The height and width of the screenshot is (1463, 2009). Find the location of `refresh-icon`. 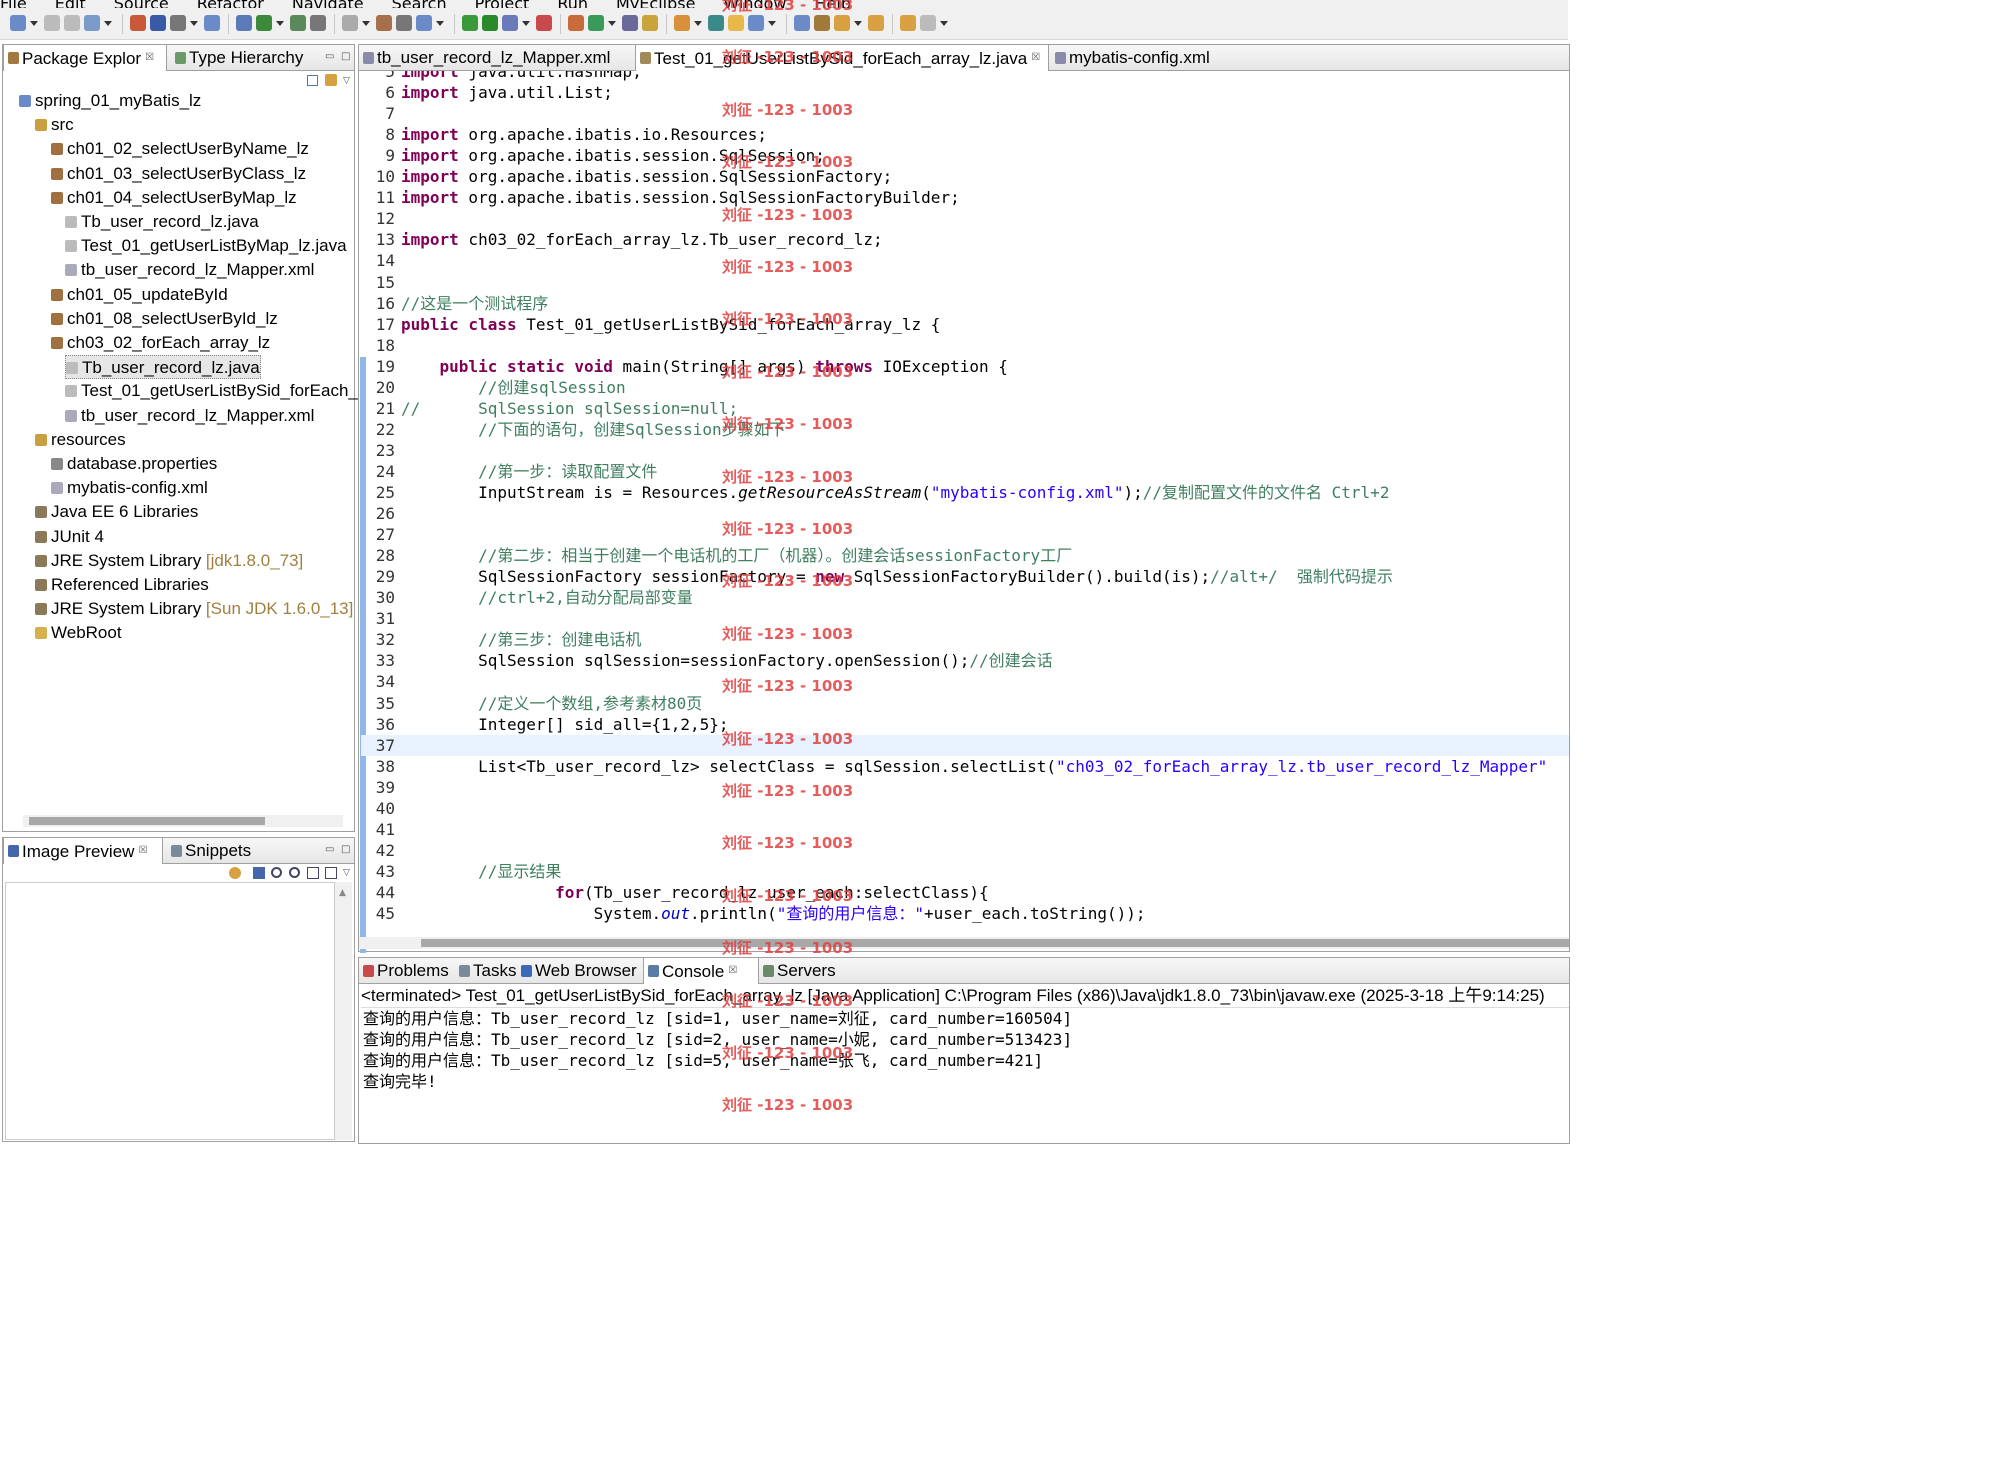

refresh-icon is located at coordinates (235, 873).